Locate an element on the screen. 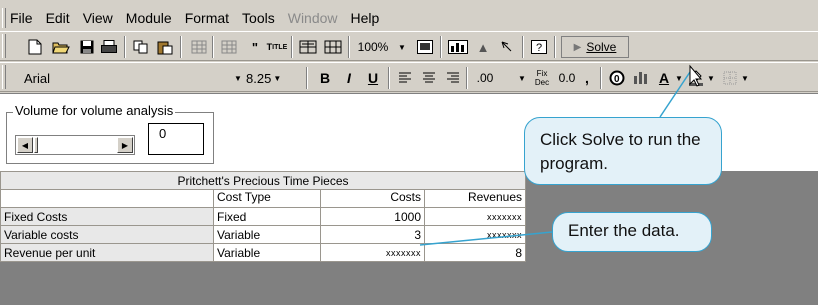 Image resolution: width=818 pixels, height=305 pixels. open-folder-icon is located at coordinates (61, 47).